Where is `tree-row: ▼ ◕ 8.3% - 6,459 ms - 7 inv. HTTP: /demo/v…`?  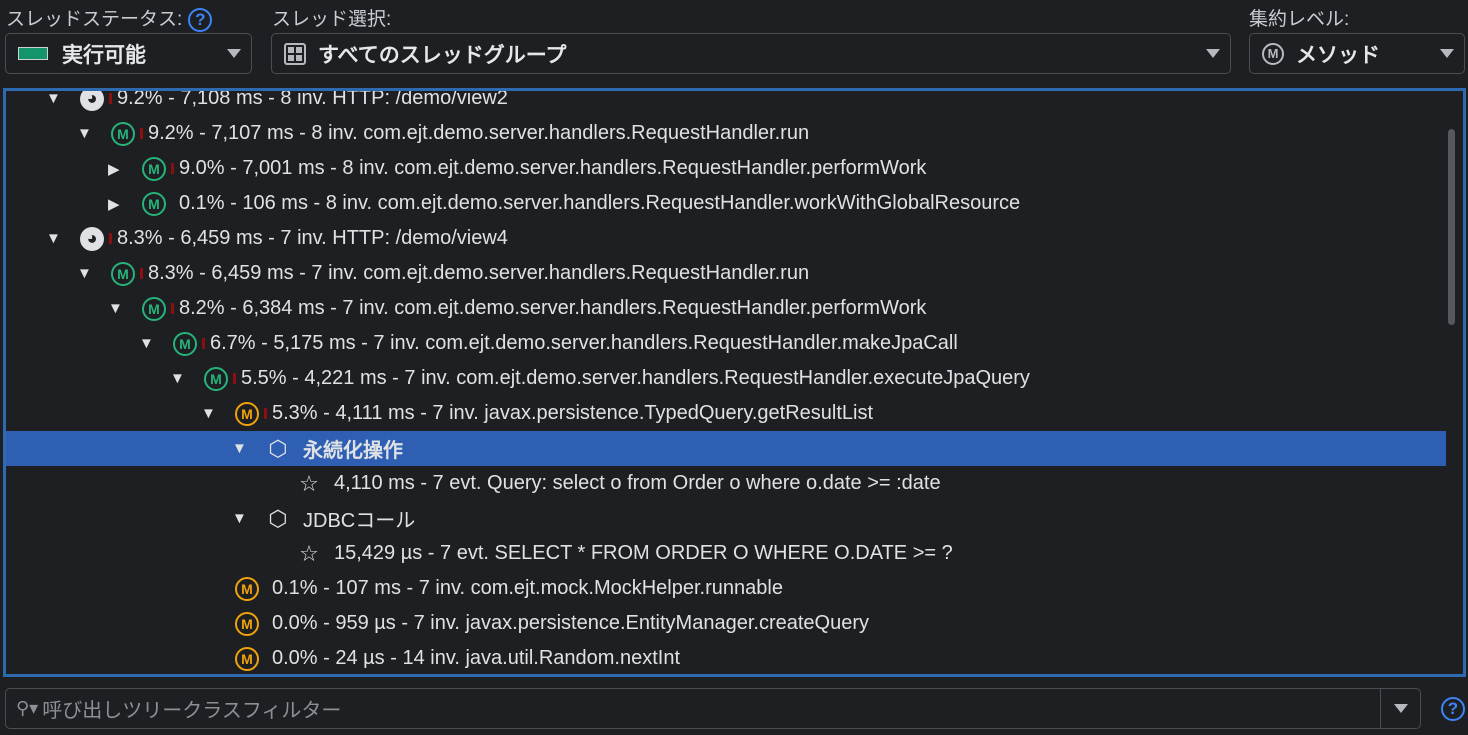 tree-row: ▼ ◕ 8.3% - 6,459 ms - 7 inv. HTTP: /demo/v… is located at coordinates (734, 238).